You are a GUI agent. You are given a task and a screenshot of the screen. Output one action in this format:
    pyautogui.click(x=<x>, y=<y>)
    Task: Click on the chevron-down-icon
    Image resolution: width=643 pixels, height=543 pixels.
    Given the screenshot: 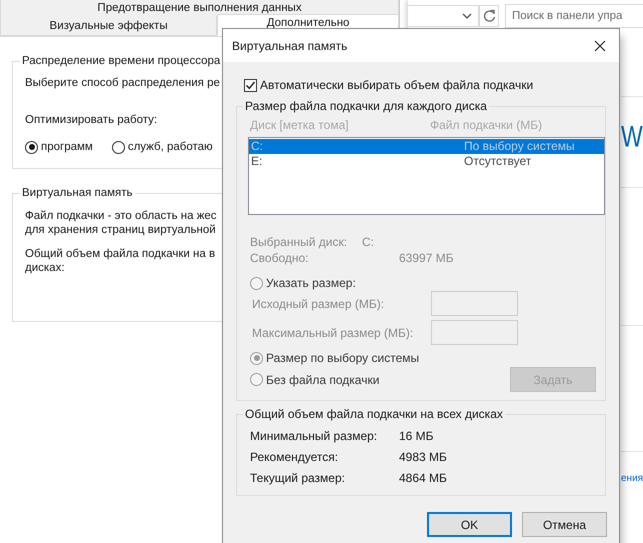 What is the action you would take?
    pyautogui.click(x=467, y=16)
    